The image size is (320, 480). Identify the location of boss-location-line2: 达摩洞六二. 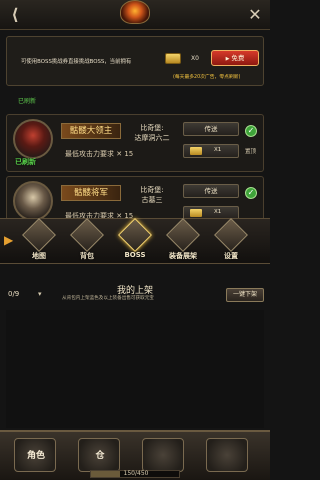
(152, 138).